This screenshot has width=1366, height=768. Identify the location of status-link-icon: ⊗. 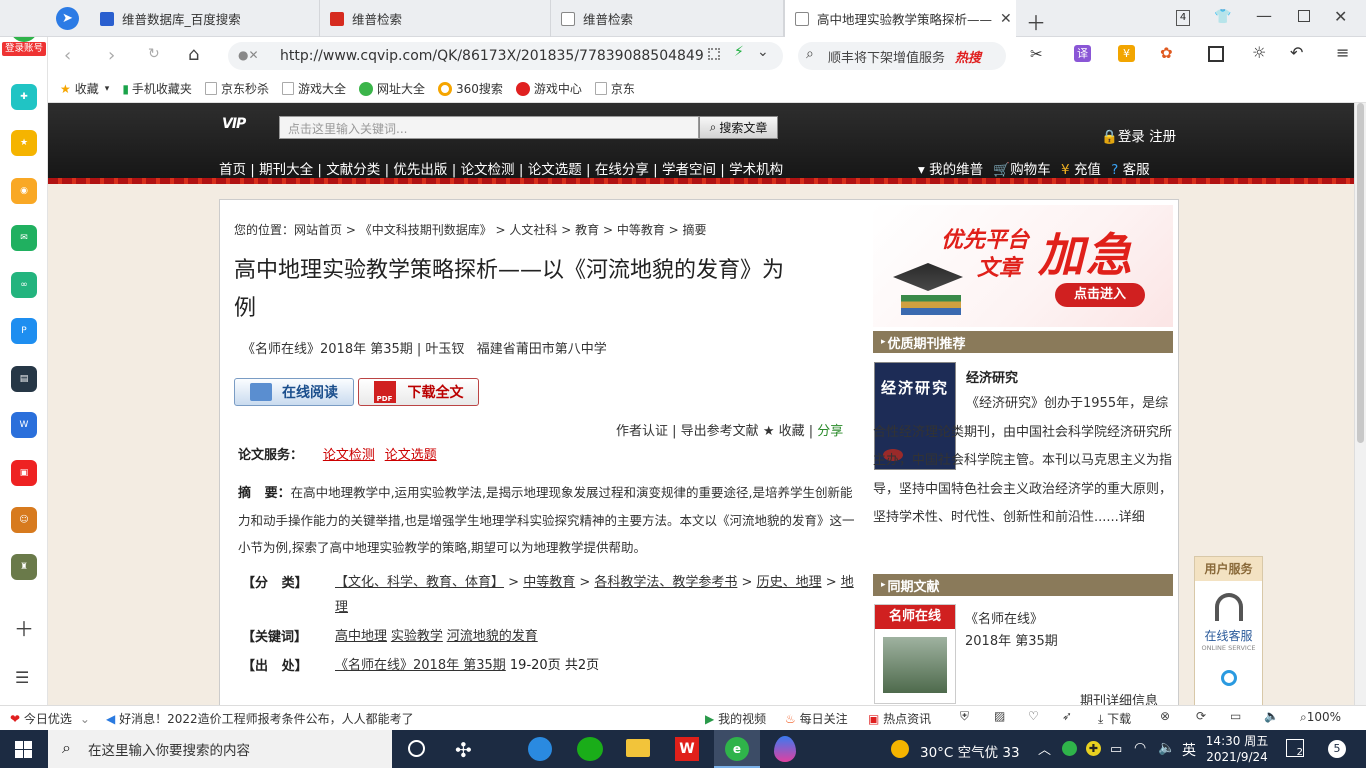
(1165, 716).